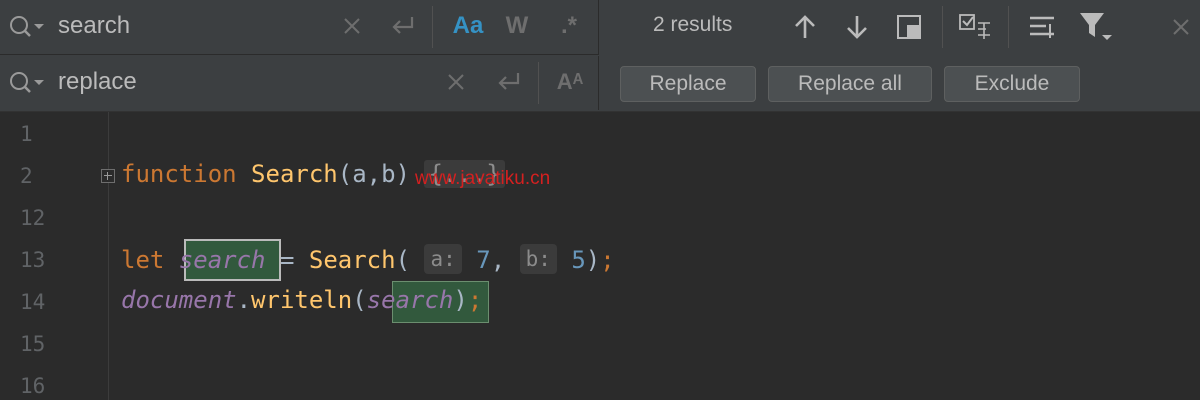 This screenshot has height=400, width=1200. Describe the element at coordinates (179, 300) in the screenshot. I see `global-object: document` at that location.